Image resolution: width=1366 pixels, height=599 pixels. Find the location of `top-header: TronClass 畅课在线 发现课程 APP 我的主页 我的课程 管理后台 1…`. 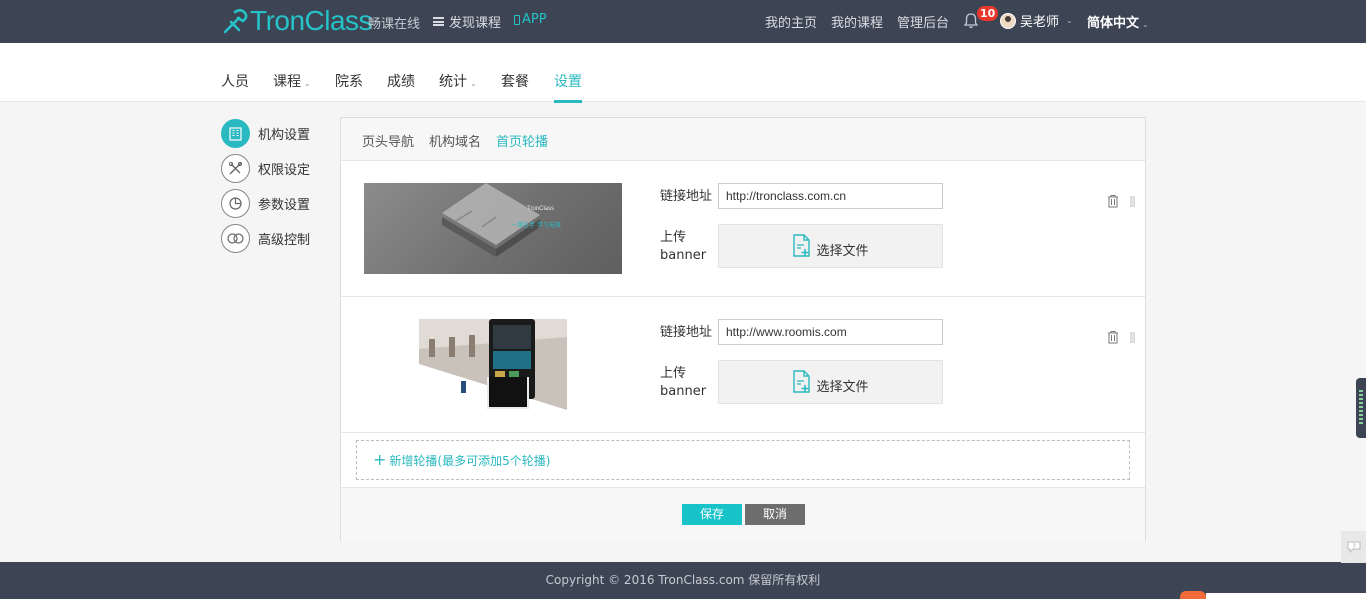

top-header: TronClass 畅课在线 发现课程 APP 我的主页 我的课程 管理后台 1… is located at coordinates (683, 21).